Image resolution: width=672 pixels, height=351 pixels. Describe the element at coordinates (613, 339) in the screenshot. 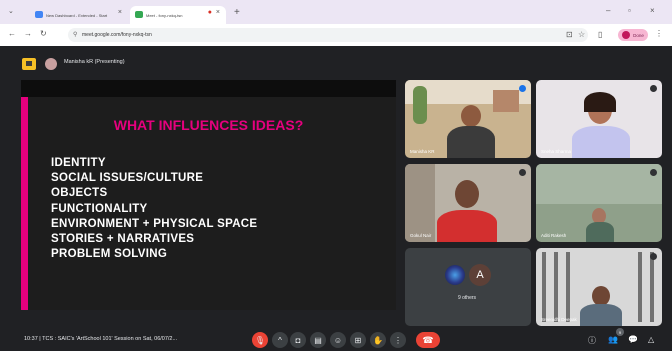

I see `people-icon: 👥` at that location.